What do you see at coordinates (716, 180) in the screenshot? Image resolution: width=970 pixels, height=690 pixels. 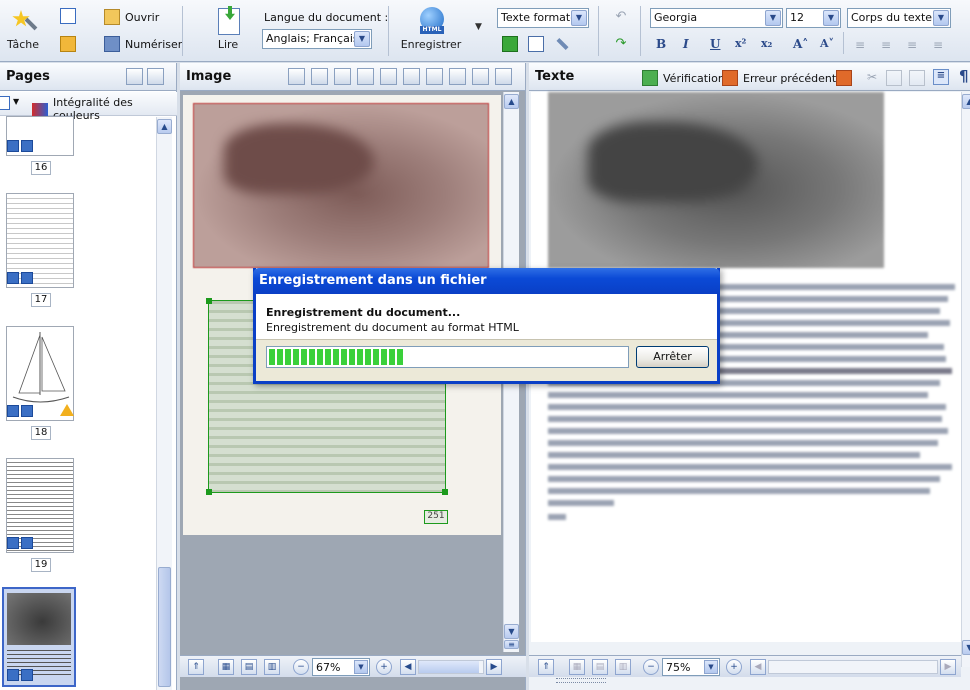 I see `recognized-picture` at bounding box center [716, 180].